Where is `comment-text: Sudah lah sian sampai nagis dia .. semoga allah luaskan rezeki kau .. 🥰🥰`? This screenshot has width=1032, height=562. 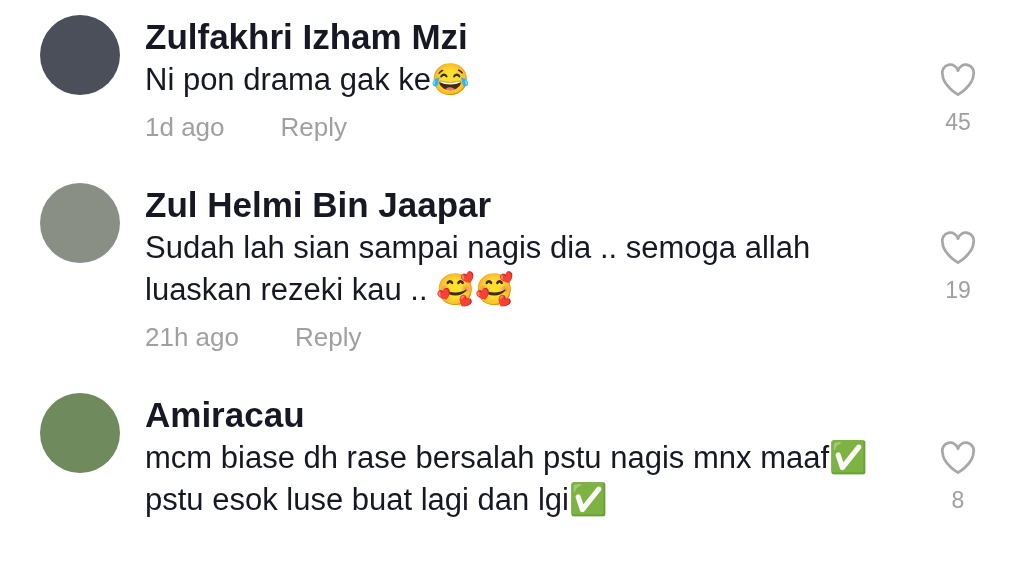 comment-text: Sudah lah sian sampai nagis dia .. semoga allah luaskan rezeki kau .. 🥰🥰 is located at coordinates (478, 269).